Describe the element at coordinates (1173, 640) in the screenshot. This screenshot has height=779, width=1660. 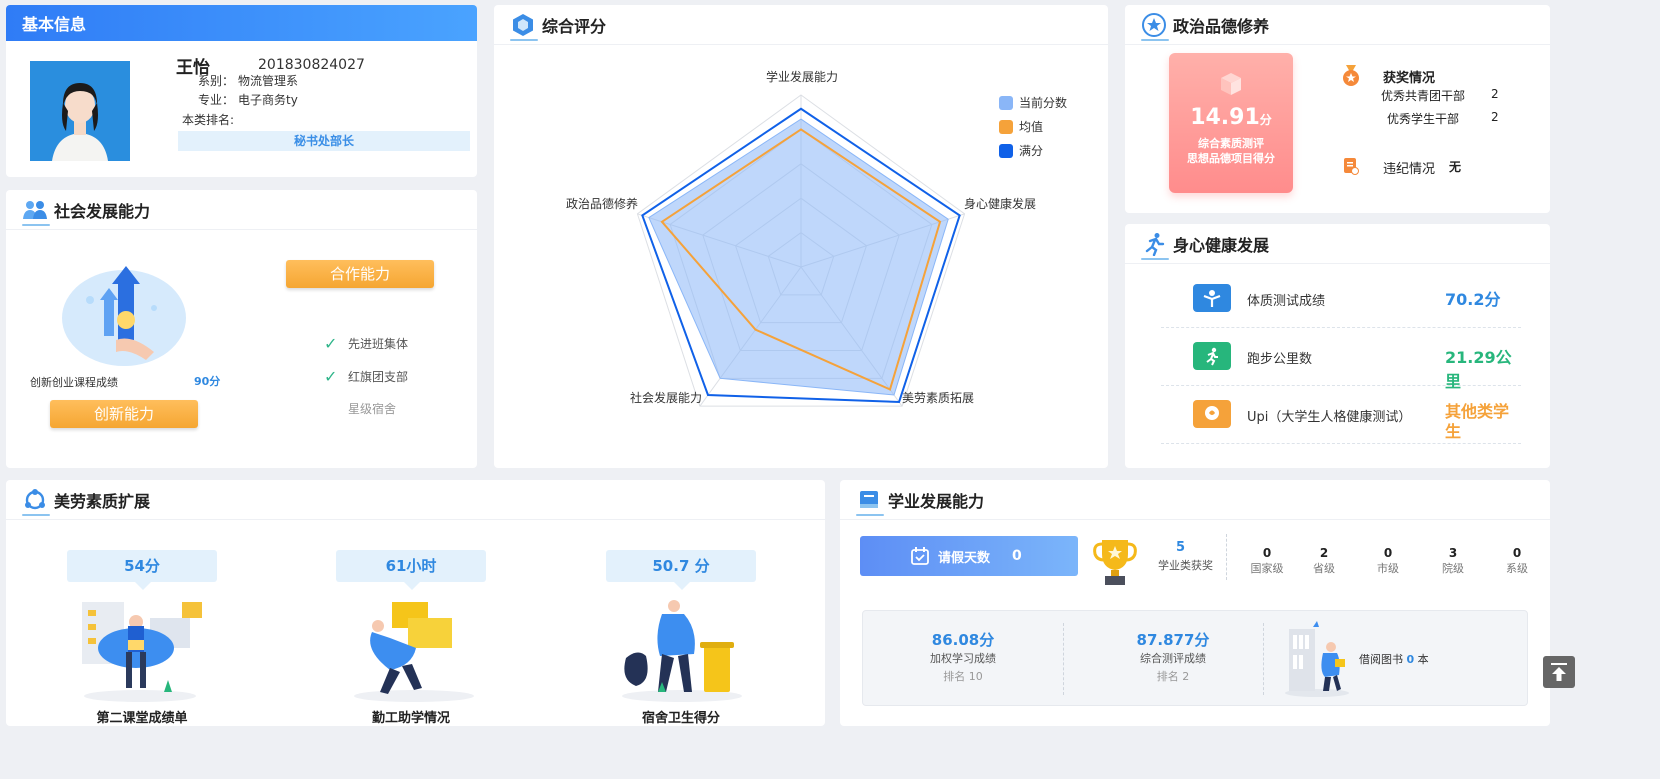
I see `overall-score: 87.877分` at that location.